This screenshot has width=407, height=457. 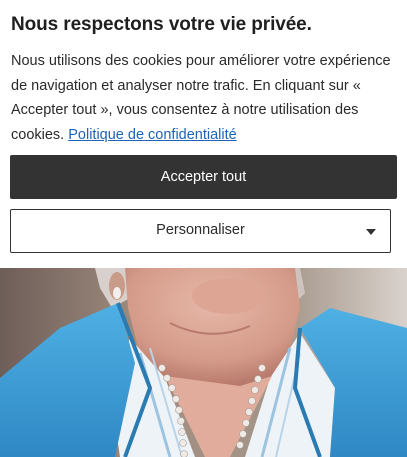 What do you see at coordinates (161, 24) in the screenshot?
I see `consent-title: Nous respectons votre vie privée.` at bounding box center [161, 24].